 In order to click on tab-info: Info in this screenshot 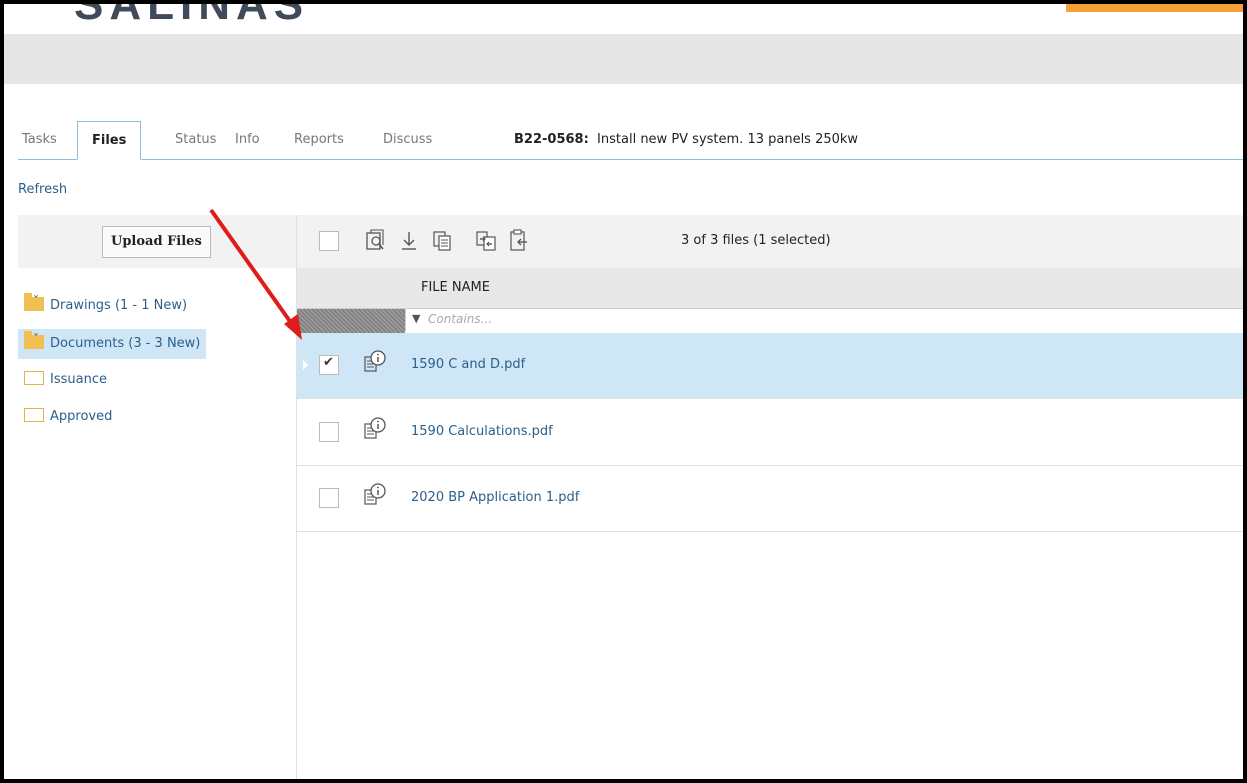, I will do `click(247, 140)`.